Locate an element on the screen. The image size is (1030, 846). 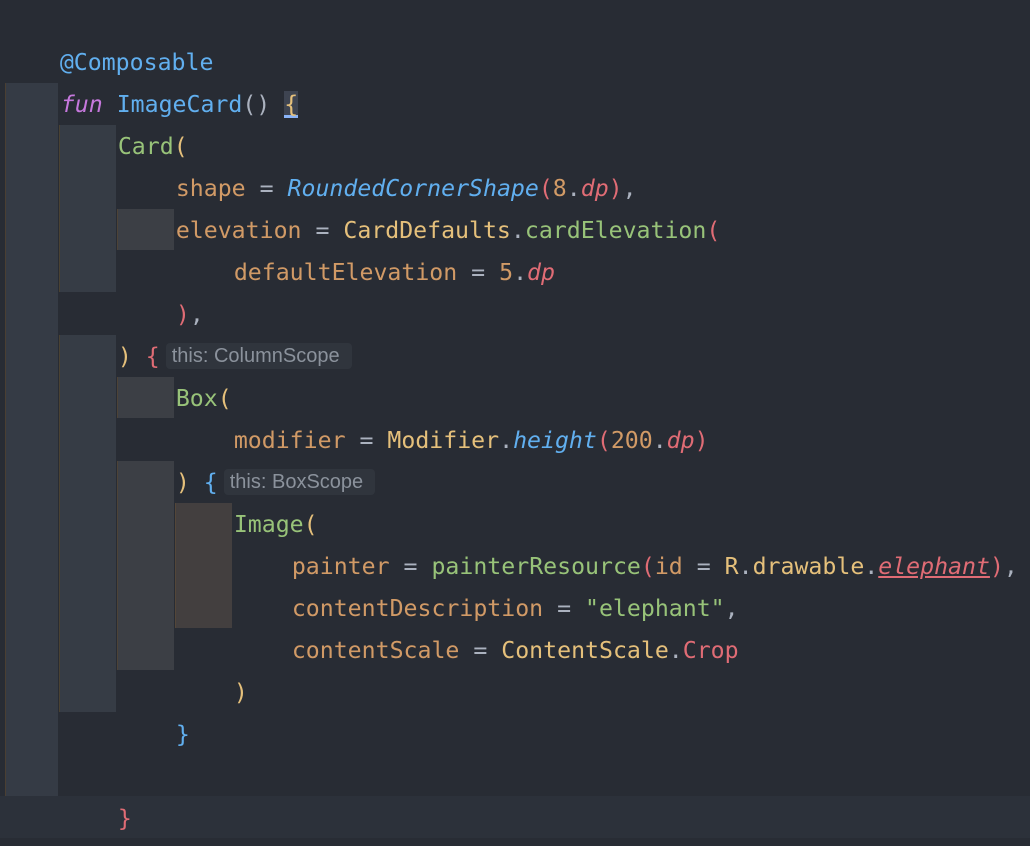
code-line-1: @Composable is located at coordinates (109, 38).